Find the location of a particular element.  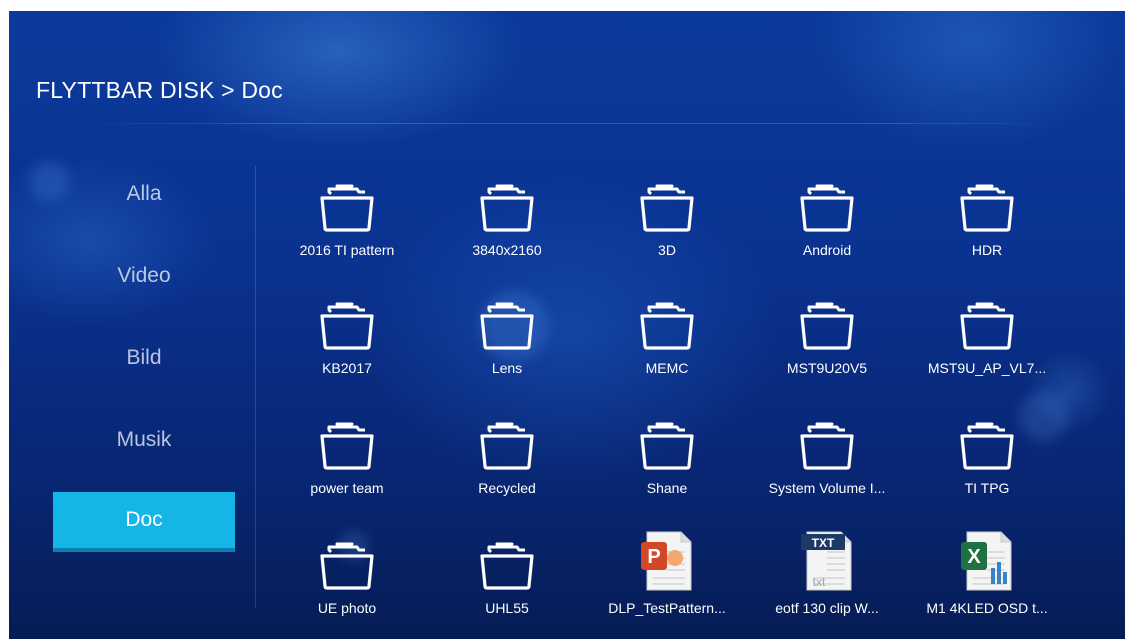

sidebar-item-doc: Doc is located at coordinates (144, 520).